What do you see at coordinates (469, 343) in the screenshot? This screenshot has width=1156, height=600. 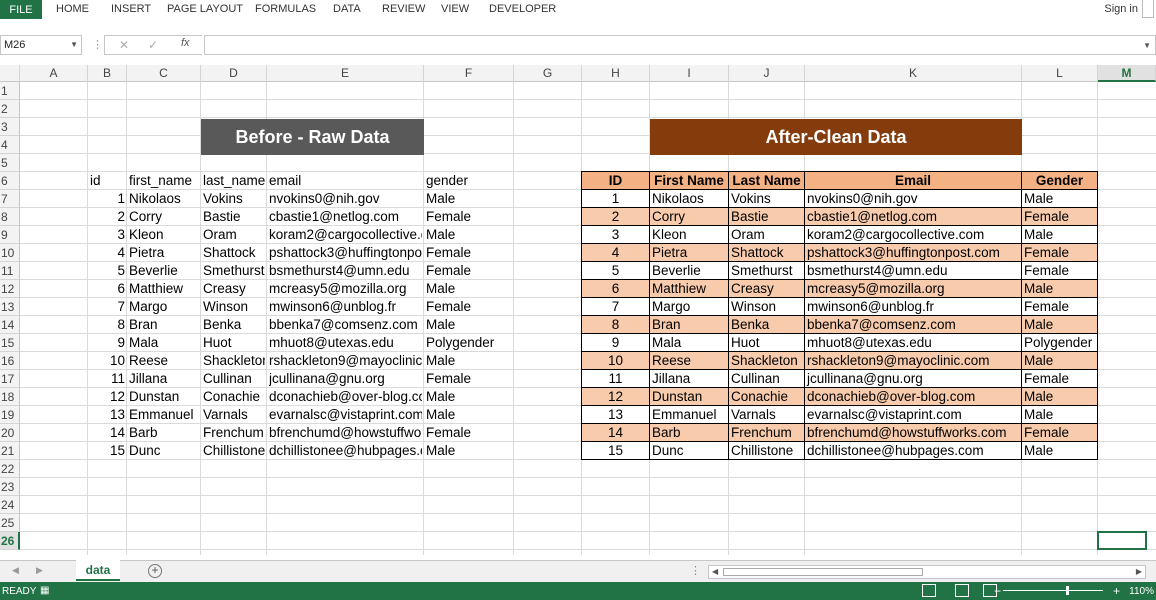 I see `raw-cell-gender: Polygender` at bounding box center [469, 343].